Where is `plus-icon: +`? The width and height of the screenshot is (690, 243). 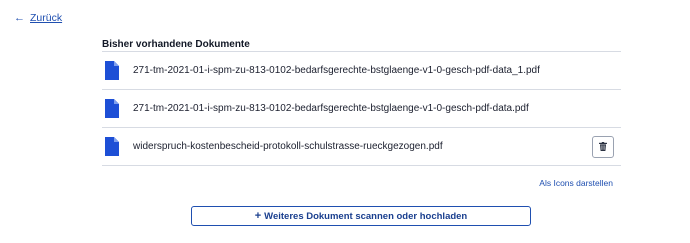 plus-icon: + is located at coordinates (258, 215).